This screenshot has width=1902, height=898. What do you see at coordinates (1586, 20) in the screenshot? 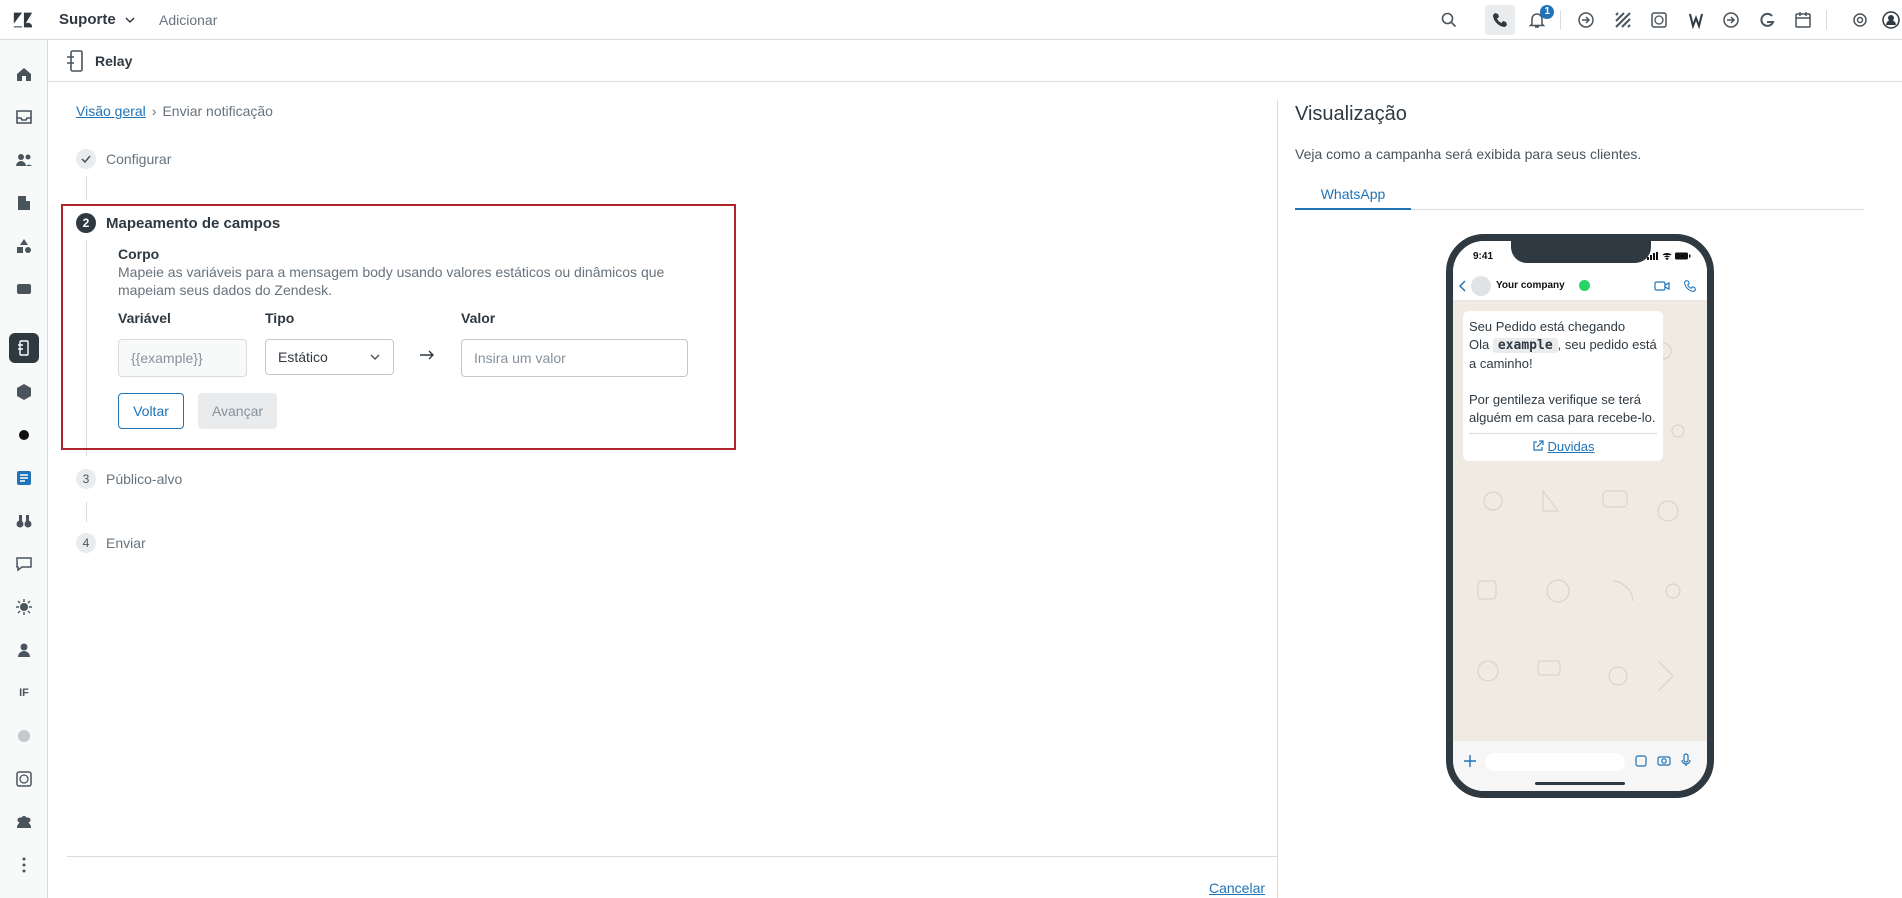
I see `app-transfer-icon` at bounding box center [1586, 20].